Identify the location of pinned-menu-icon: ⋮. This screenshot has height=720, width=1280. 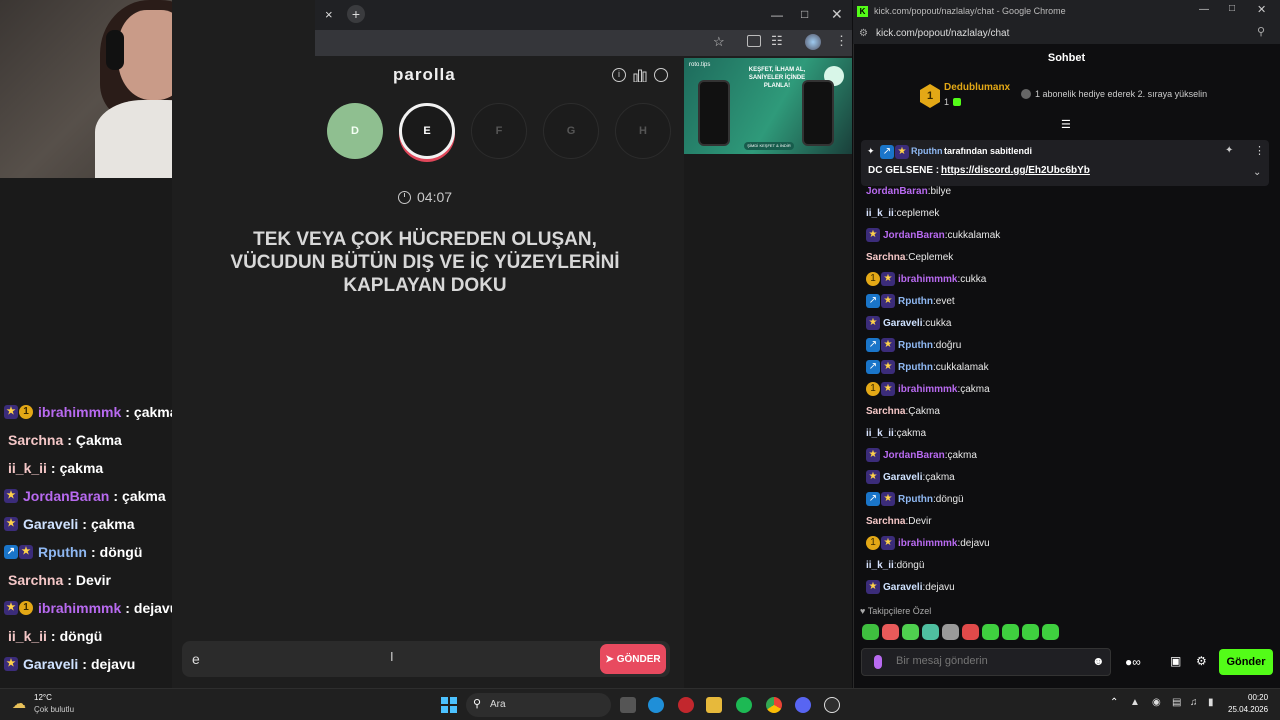
(1259, 150).